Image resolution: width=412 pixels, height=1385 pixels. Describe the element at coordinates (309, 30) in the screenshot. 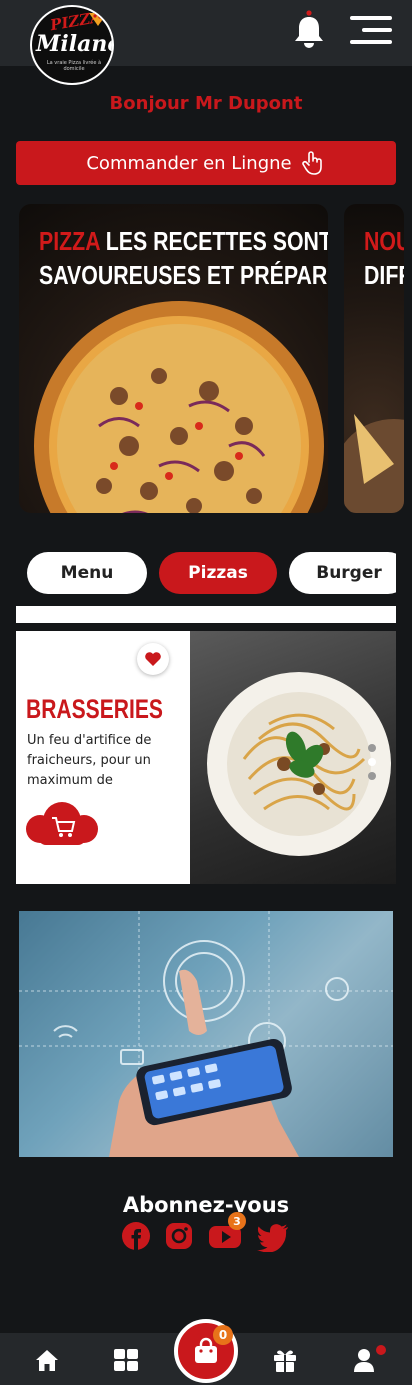

I see `notification-bell-icon` at that location.